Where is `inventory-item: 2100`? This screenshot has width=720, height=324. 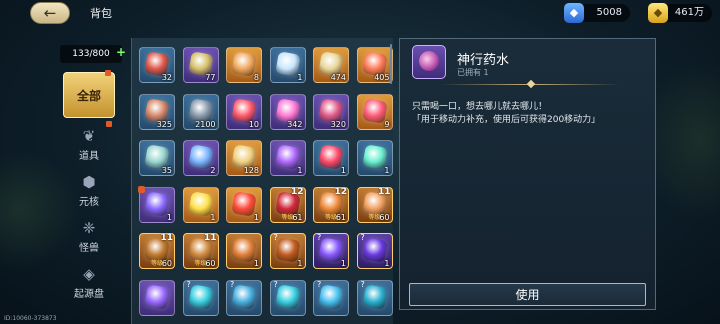 inventory-item: 2100 is located at coordinates (200, 111).